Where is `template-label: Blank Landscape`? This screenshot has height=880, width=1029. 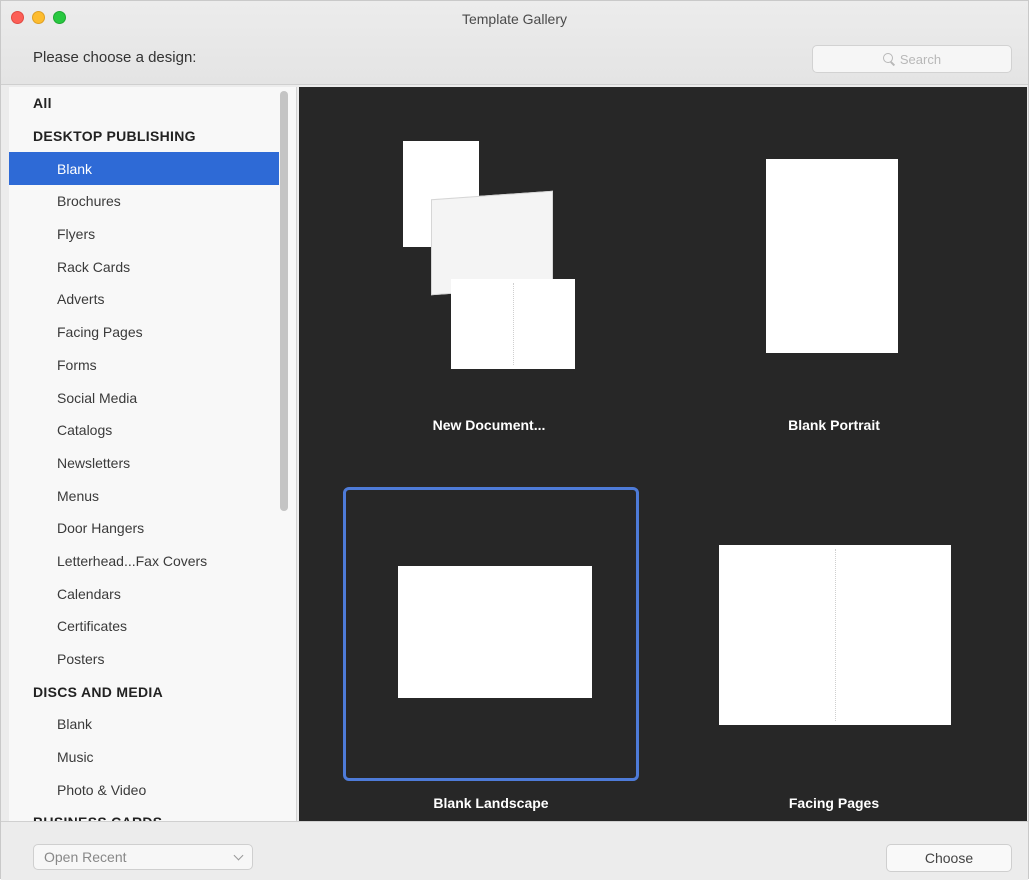 template-label: Blank Landscape is located at coordinates (491, 803).